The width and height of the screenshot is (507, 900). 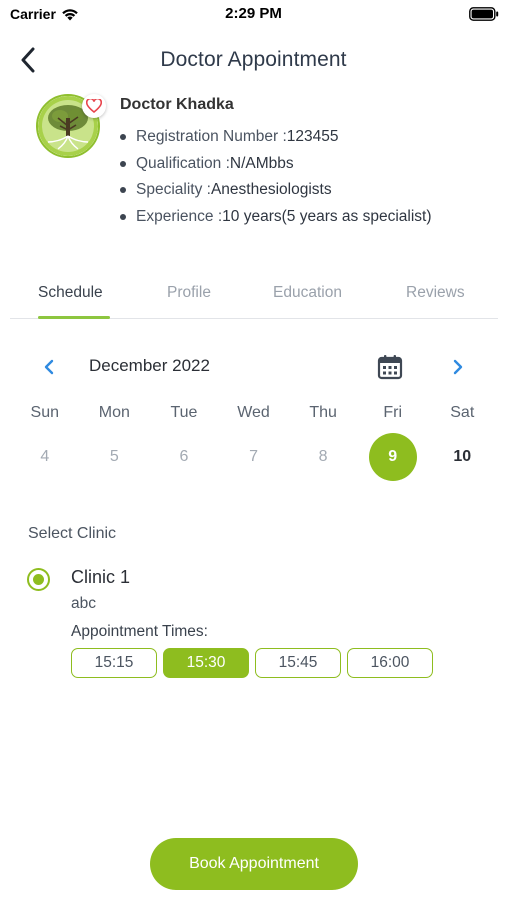 I want to click on calendar-icon, so click(x=390, y=367).